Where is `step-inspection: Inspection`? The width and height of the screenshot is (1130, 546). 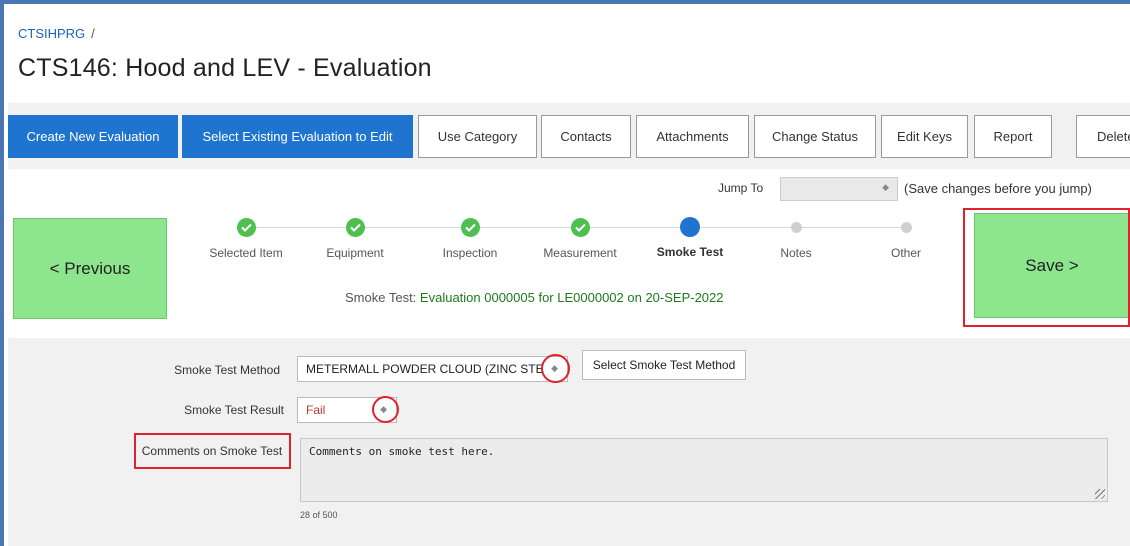
step-inspection: Inspection is located at coordinates (470, 236).